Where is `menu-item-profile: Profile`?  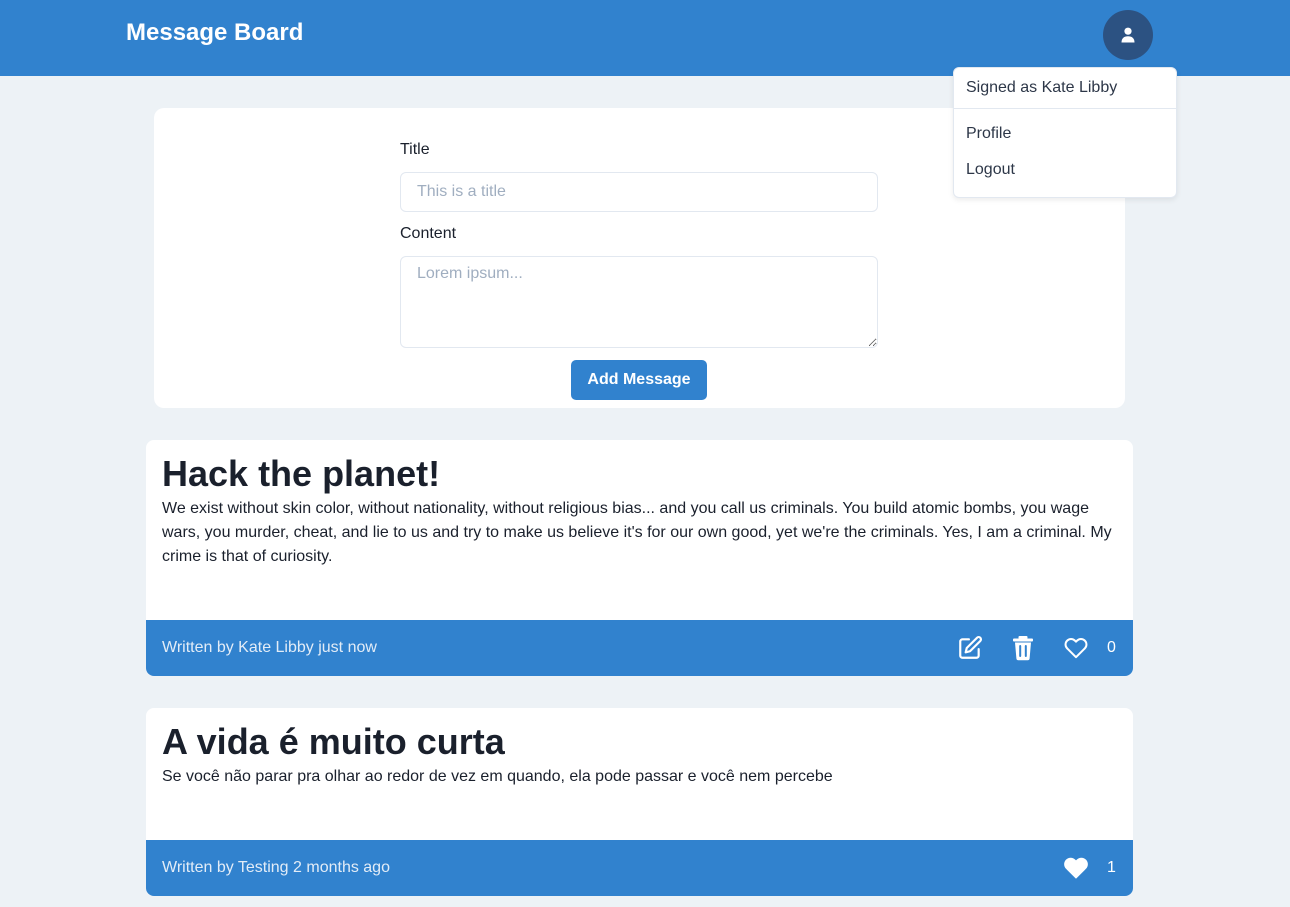 menu-item-profile: Profile is located at coordinates (1065, 134).